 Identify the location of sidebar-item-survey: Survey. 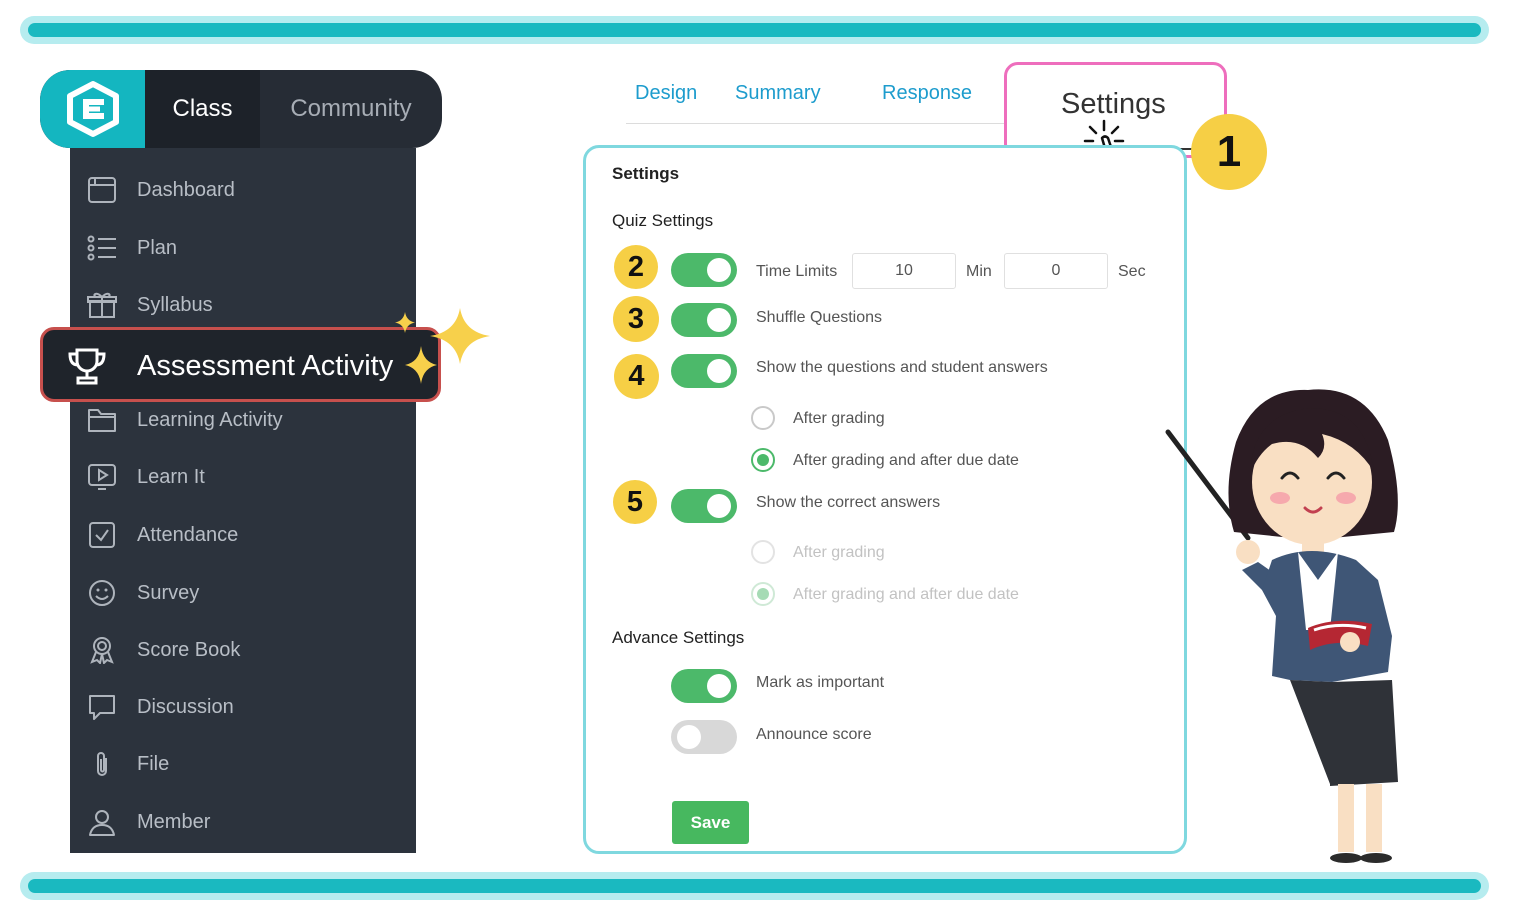
(243, 593).